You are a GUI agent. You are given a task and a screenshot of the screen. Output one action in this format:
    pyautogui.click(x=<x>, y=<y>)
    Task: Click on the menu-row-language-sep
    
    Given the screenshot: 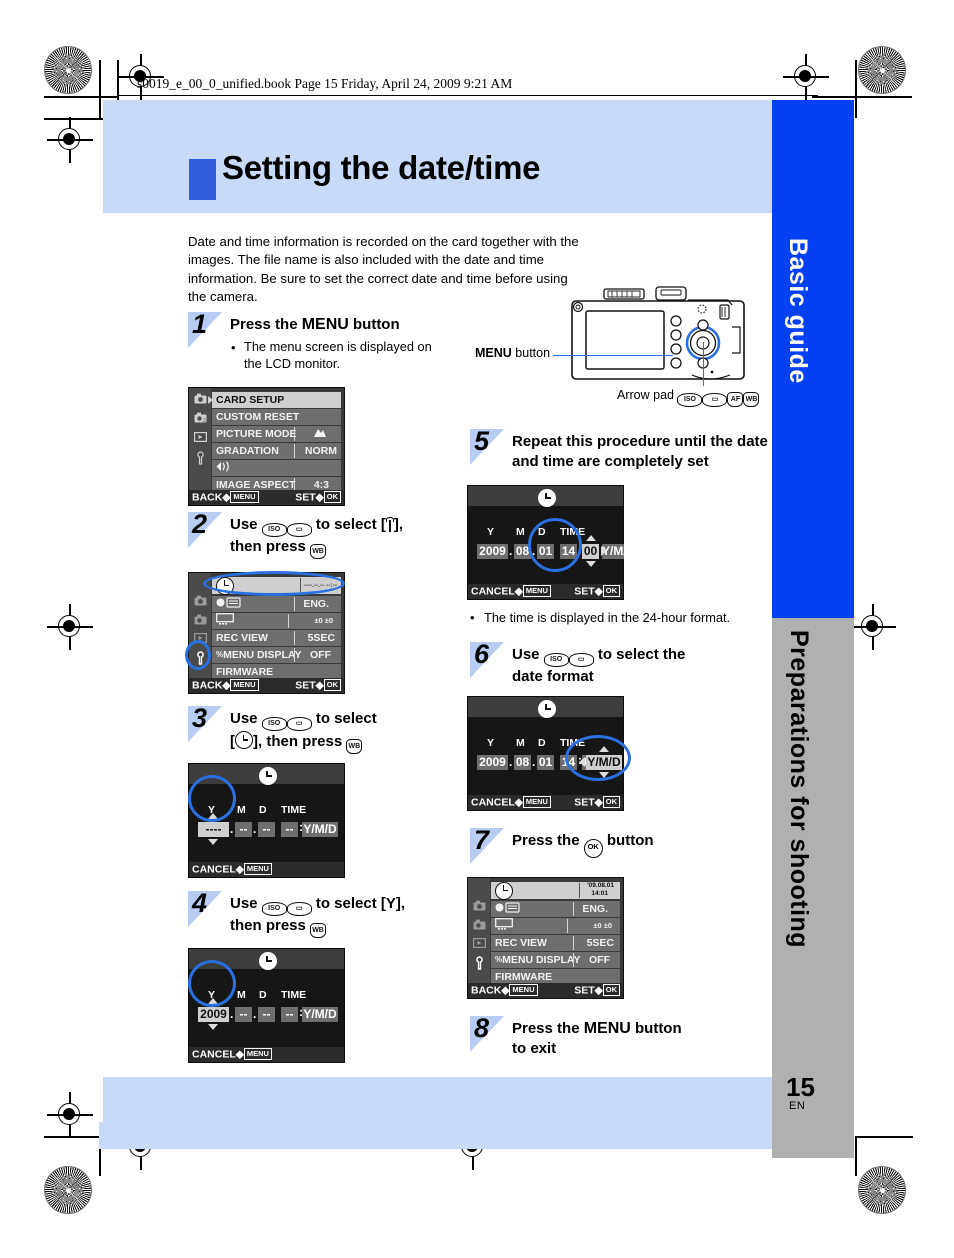 What is the action you would take?
    pyautogui.click(x=294, y=604)
    